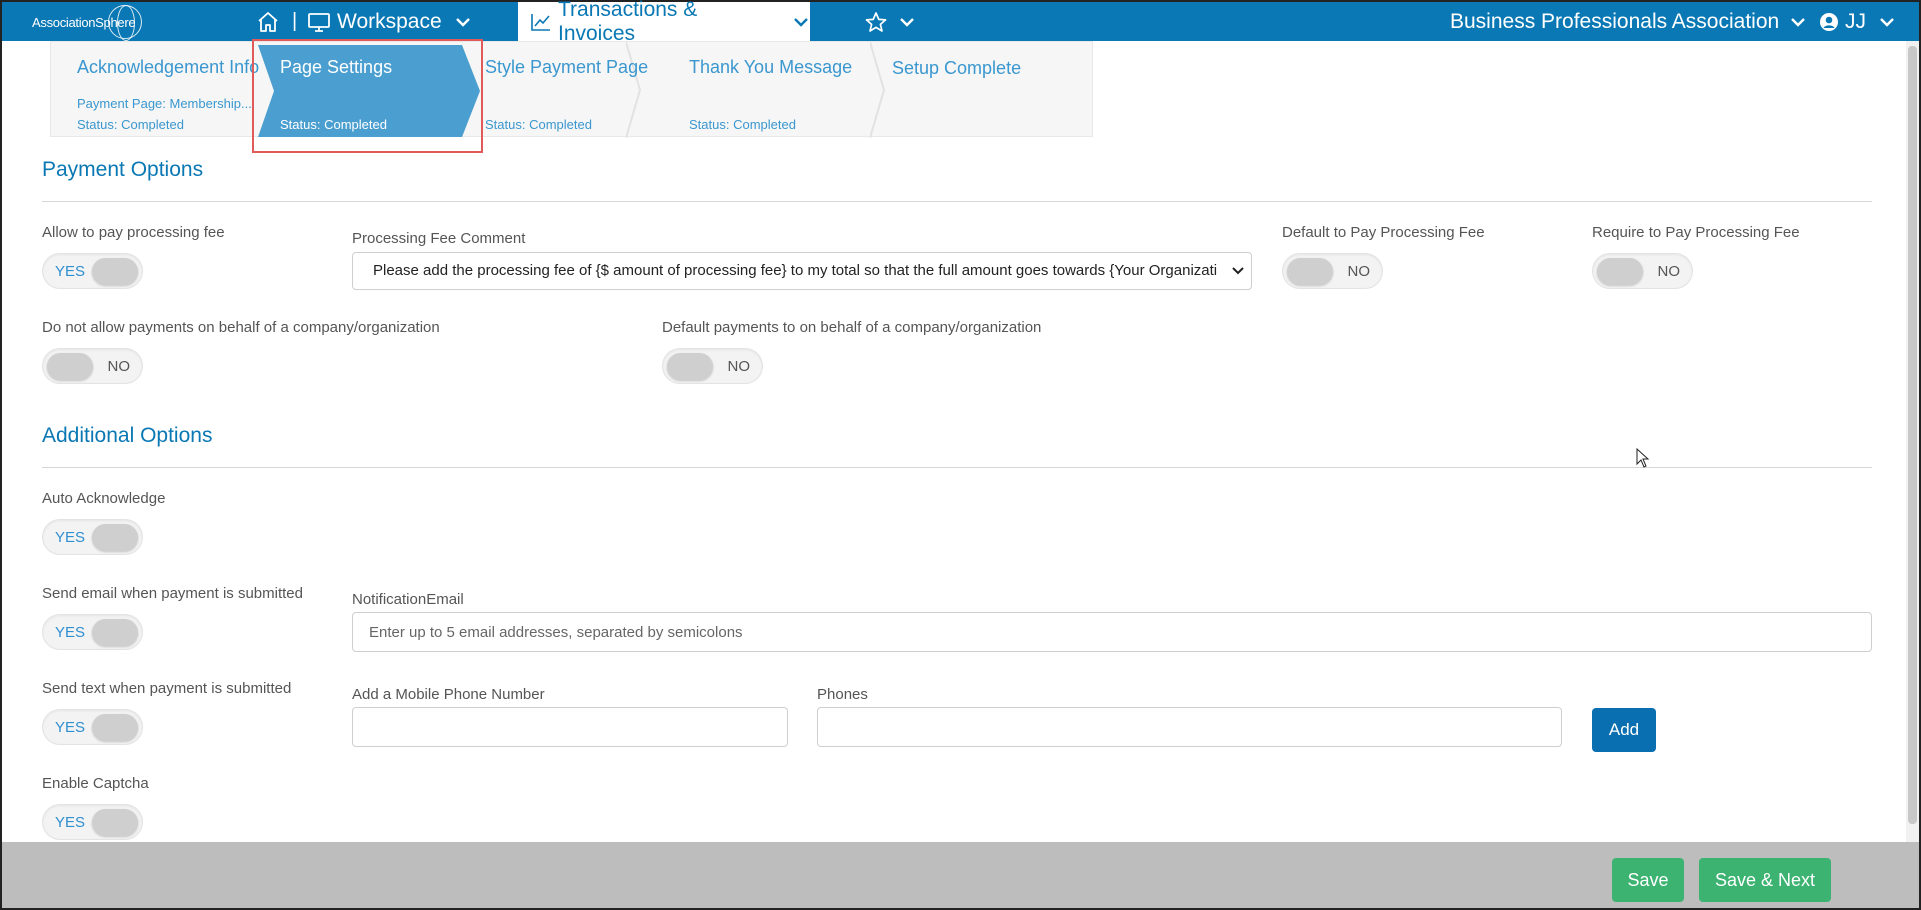 The width and height of the screenshot is (1921, 910). What do you see at coordinates (842, 694) in the screenshot?
I see `phones-label: Phones` at bounding box center [842, 694].